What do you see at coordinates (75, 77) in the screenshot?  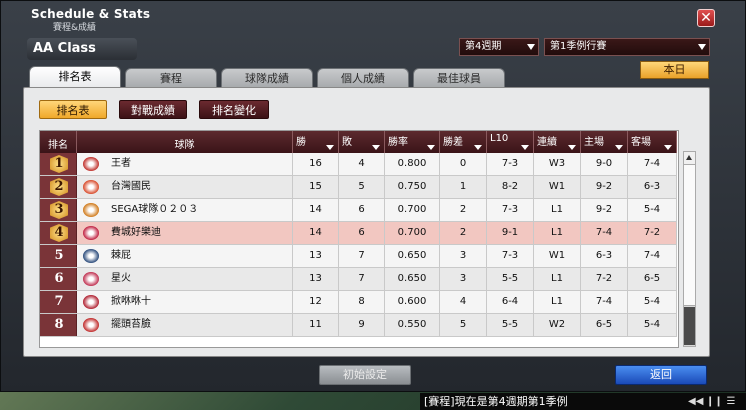 I see `tab-standings: 排名表` at bounding box center [75, 77].